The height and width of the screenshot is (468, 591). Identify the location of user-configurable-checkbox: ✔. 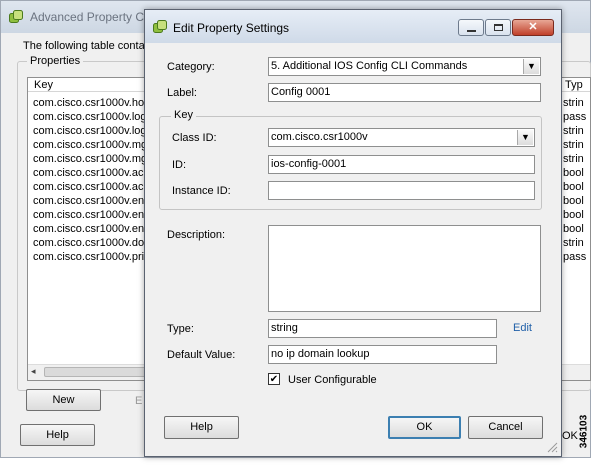
(274, 379).